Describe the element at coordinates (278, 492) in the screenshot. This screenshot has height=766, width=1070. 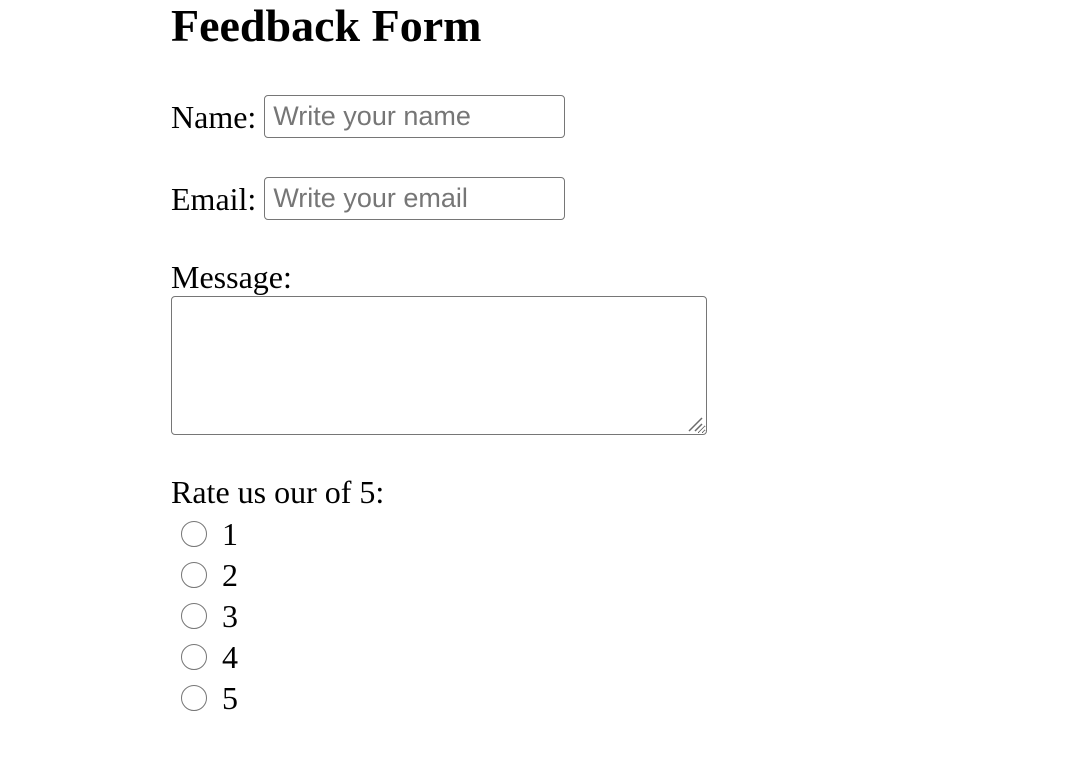
I see `rating-label: Rate us our of 5:` at that location.